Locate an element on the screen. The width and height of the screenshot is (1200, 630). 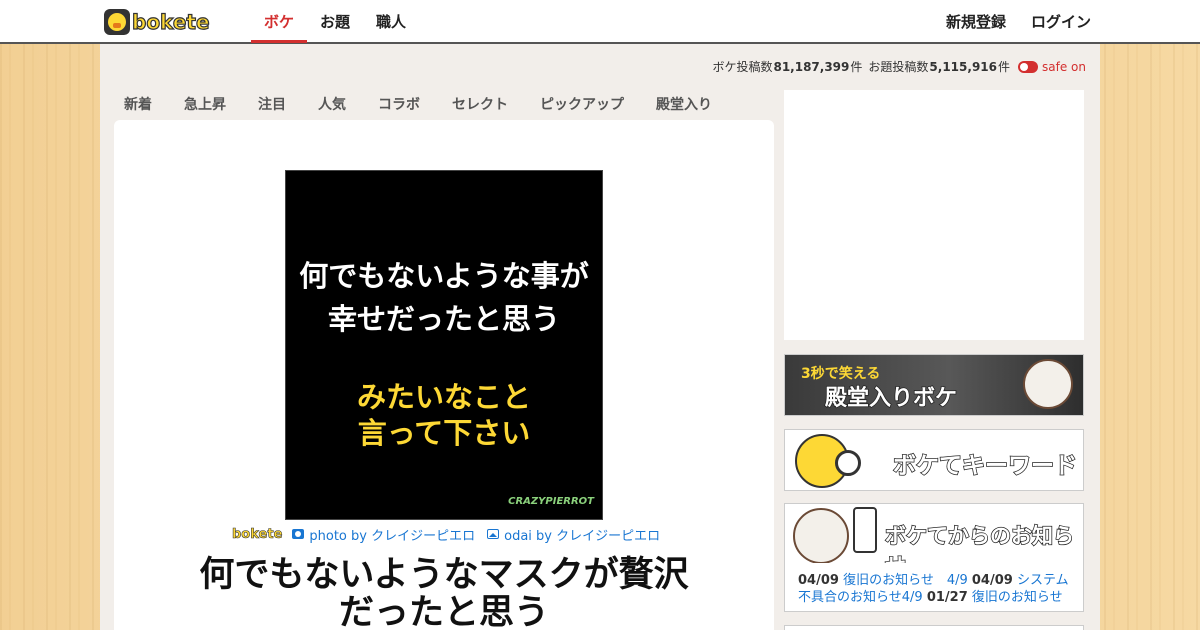
odai-count-label: お題投稿数 is located at coordinates (898, 67).